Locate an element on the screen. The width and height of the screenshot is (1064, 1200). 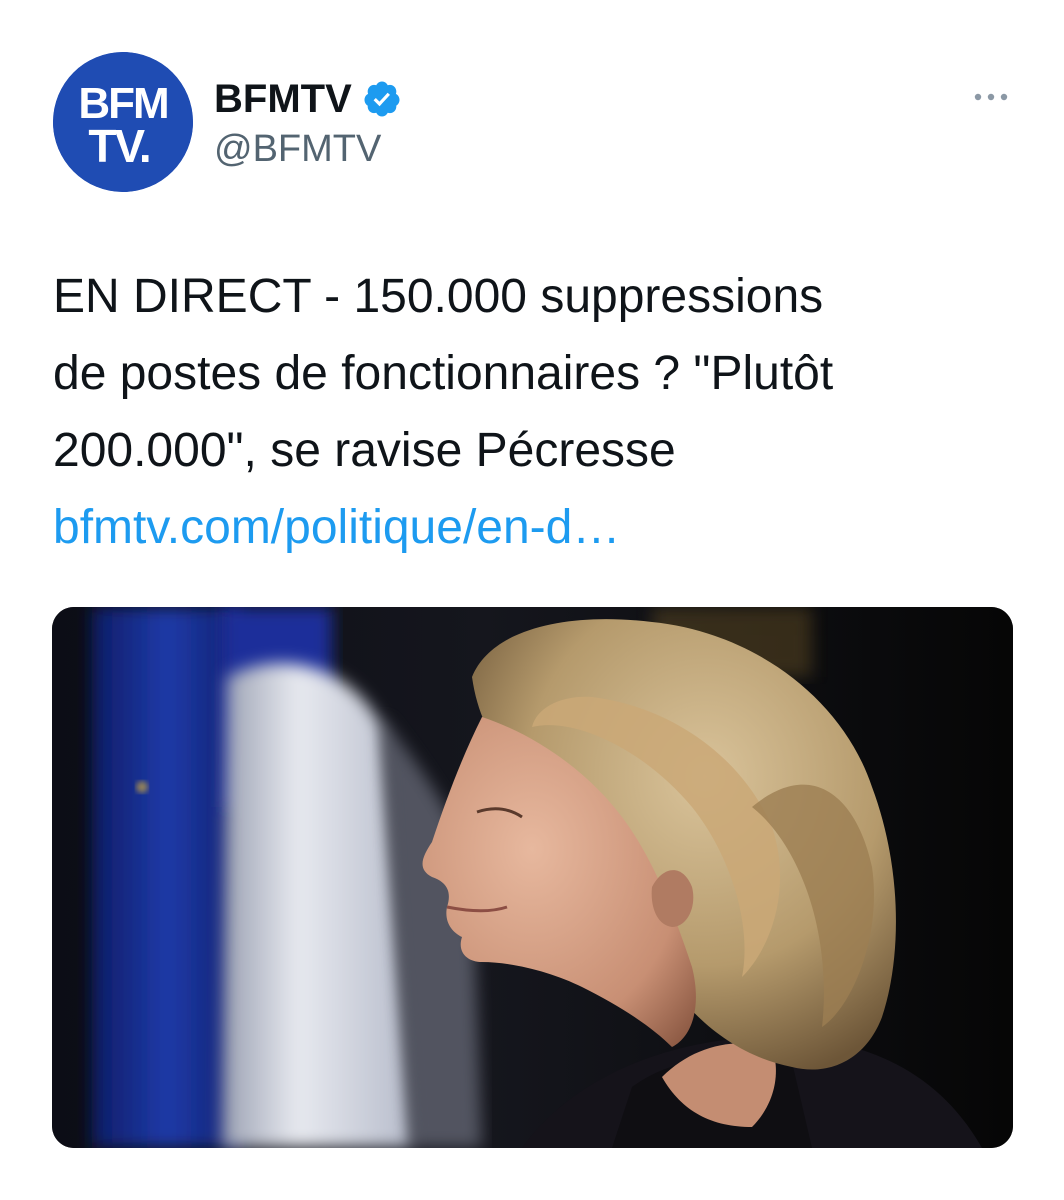
more-options-button is located at coordinates (991, 97).